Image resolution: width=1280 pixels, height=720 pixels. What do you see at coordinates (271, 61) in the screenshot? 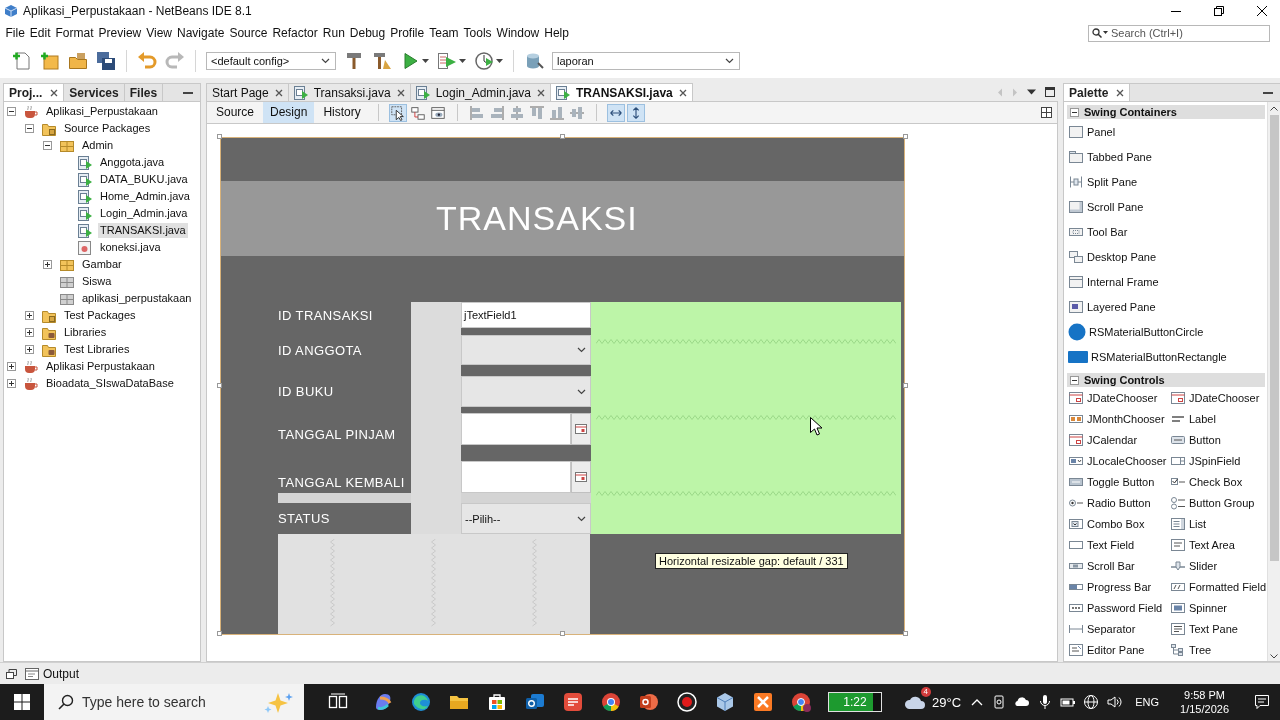
I see `config-dropdown: <default config>` at bounding box center [271, 61].